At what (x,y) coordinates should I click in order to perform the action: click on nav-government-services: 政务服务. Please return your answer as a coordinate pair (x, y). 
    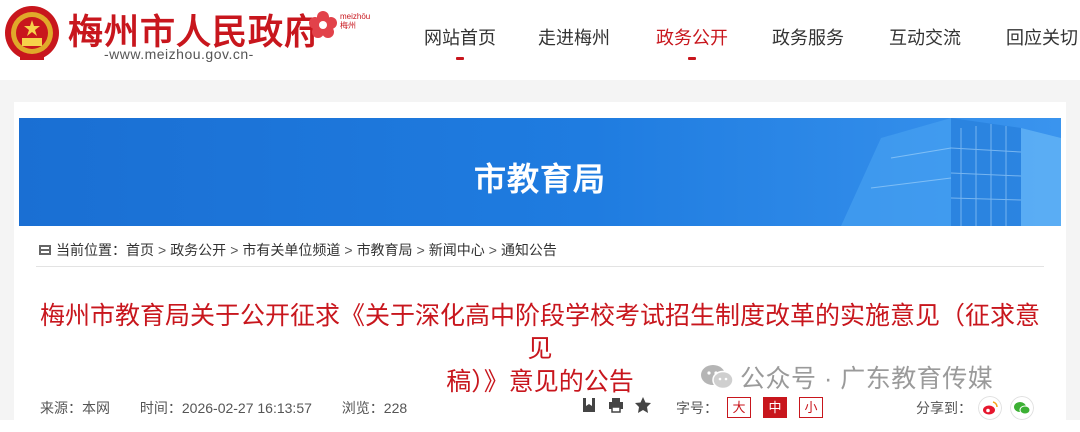
    Looking at the image, I should click on (808, 37).